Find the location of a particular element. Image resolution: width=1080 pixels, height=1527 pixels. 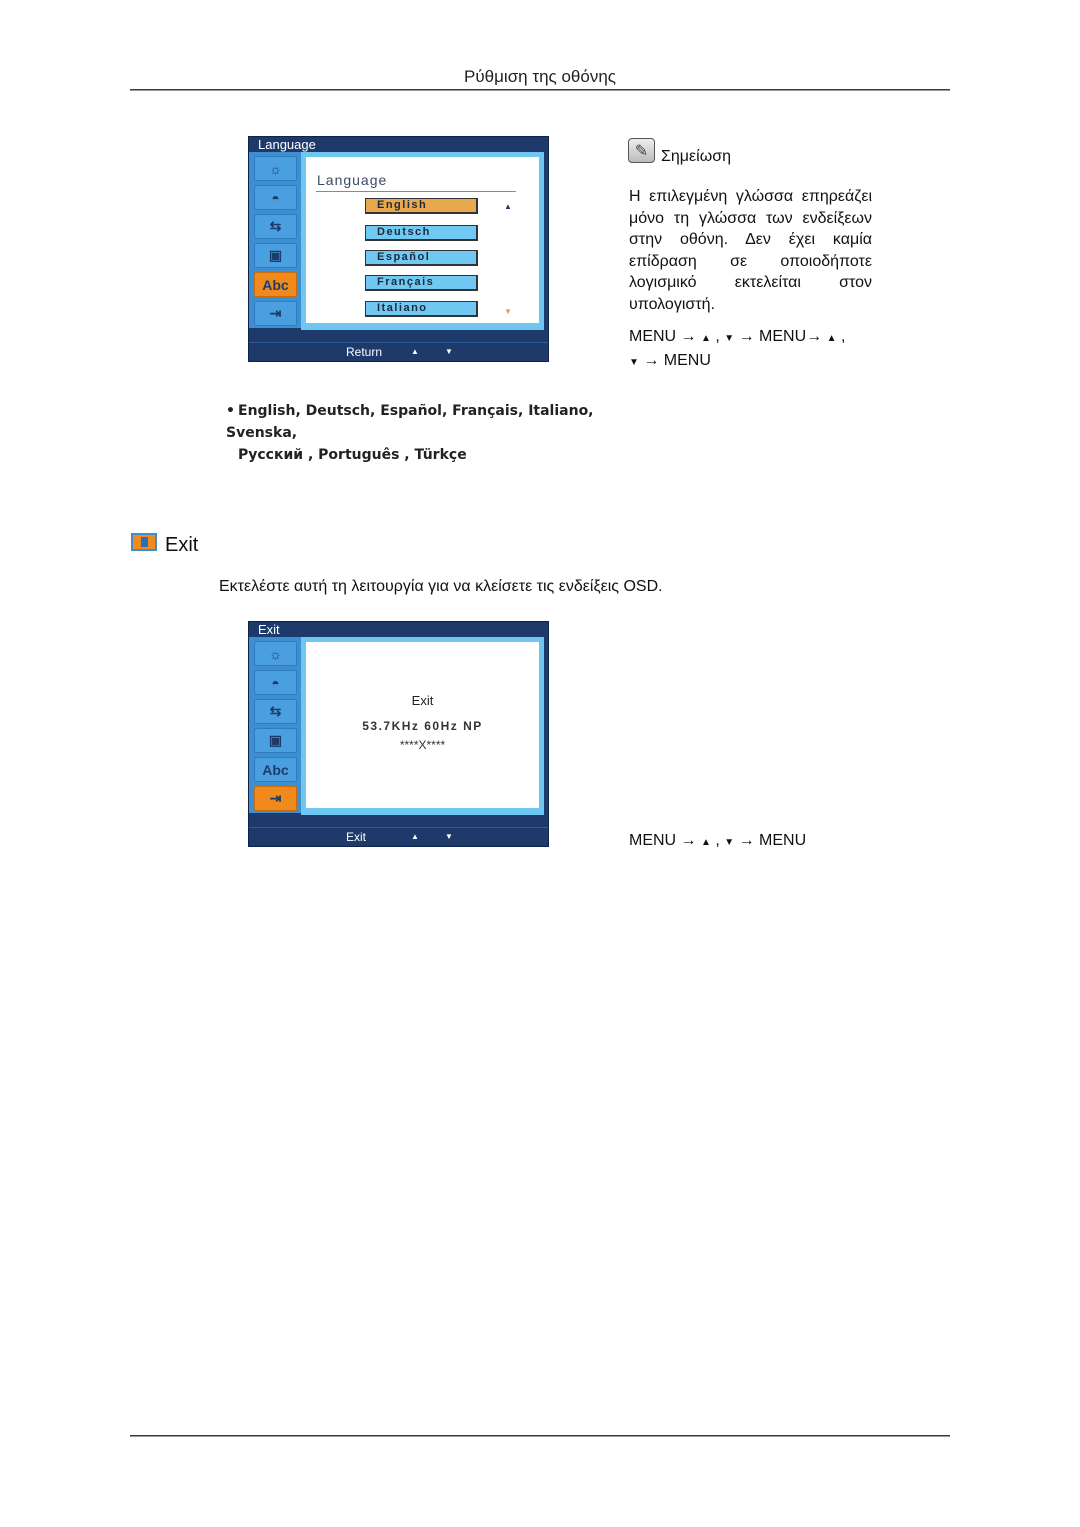

scroll-up-icon: ▲ is located at coordinates (508, 206).